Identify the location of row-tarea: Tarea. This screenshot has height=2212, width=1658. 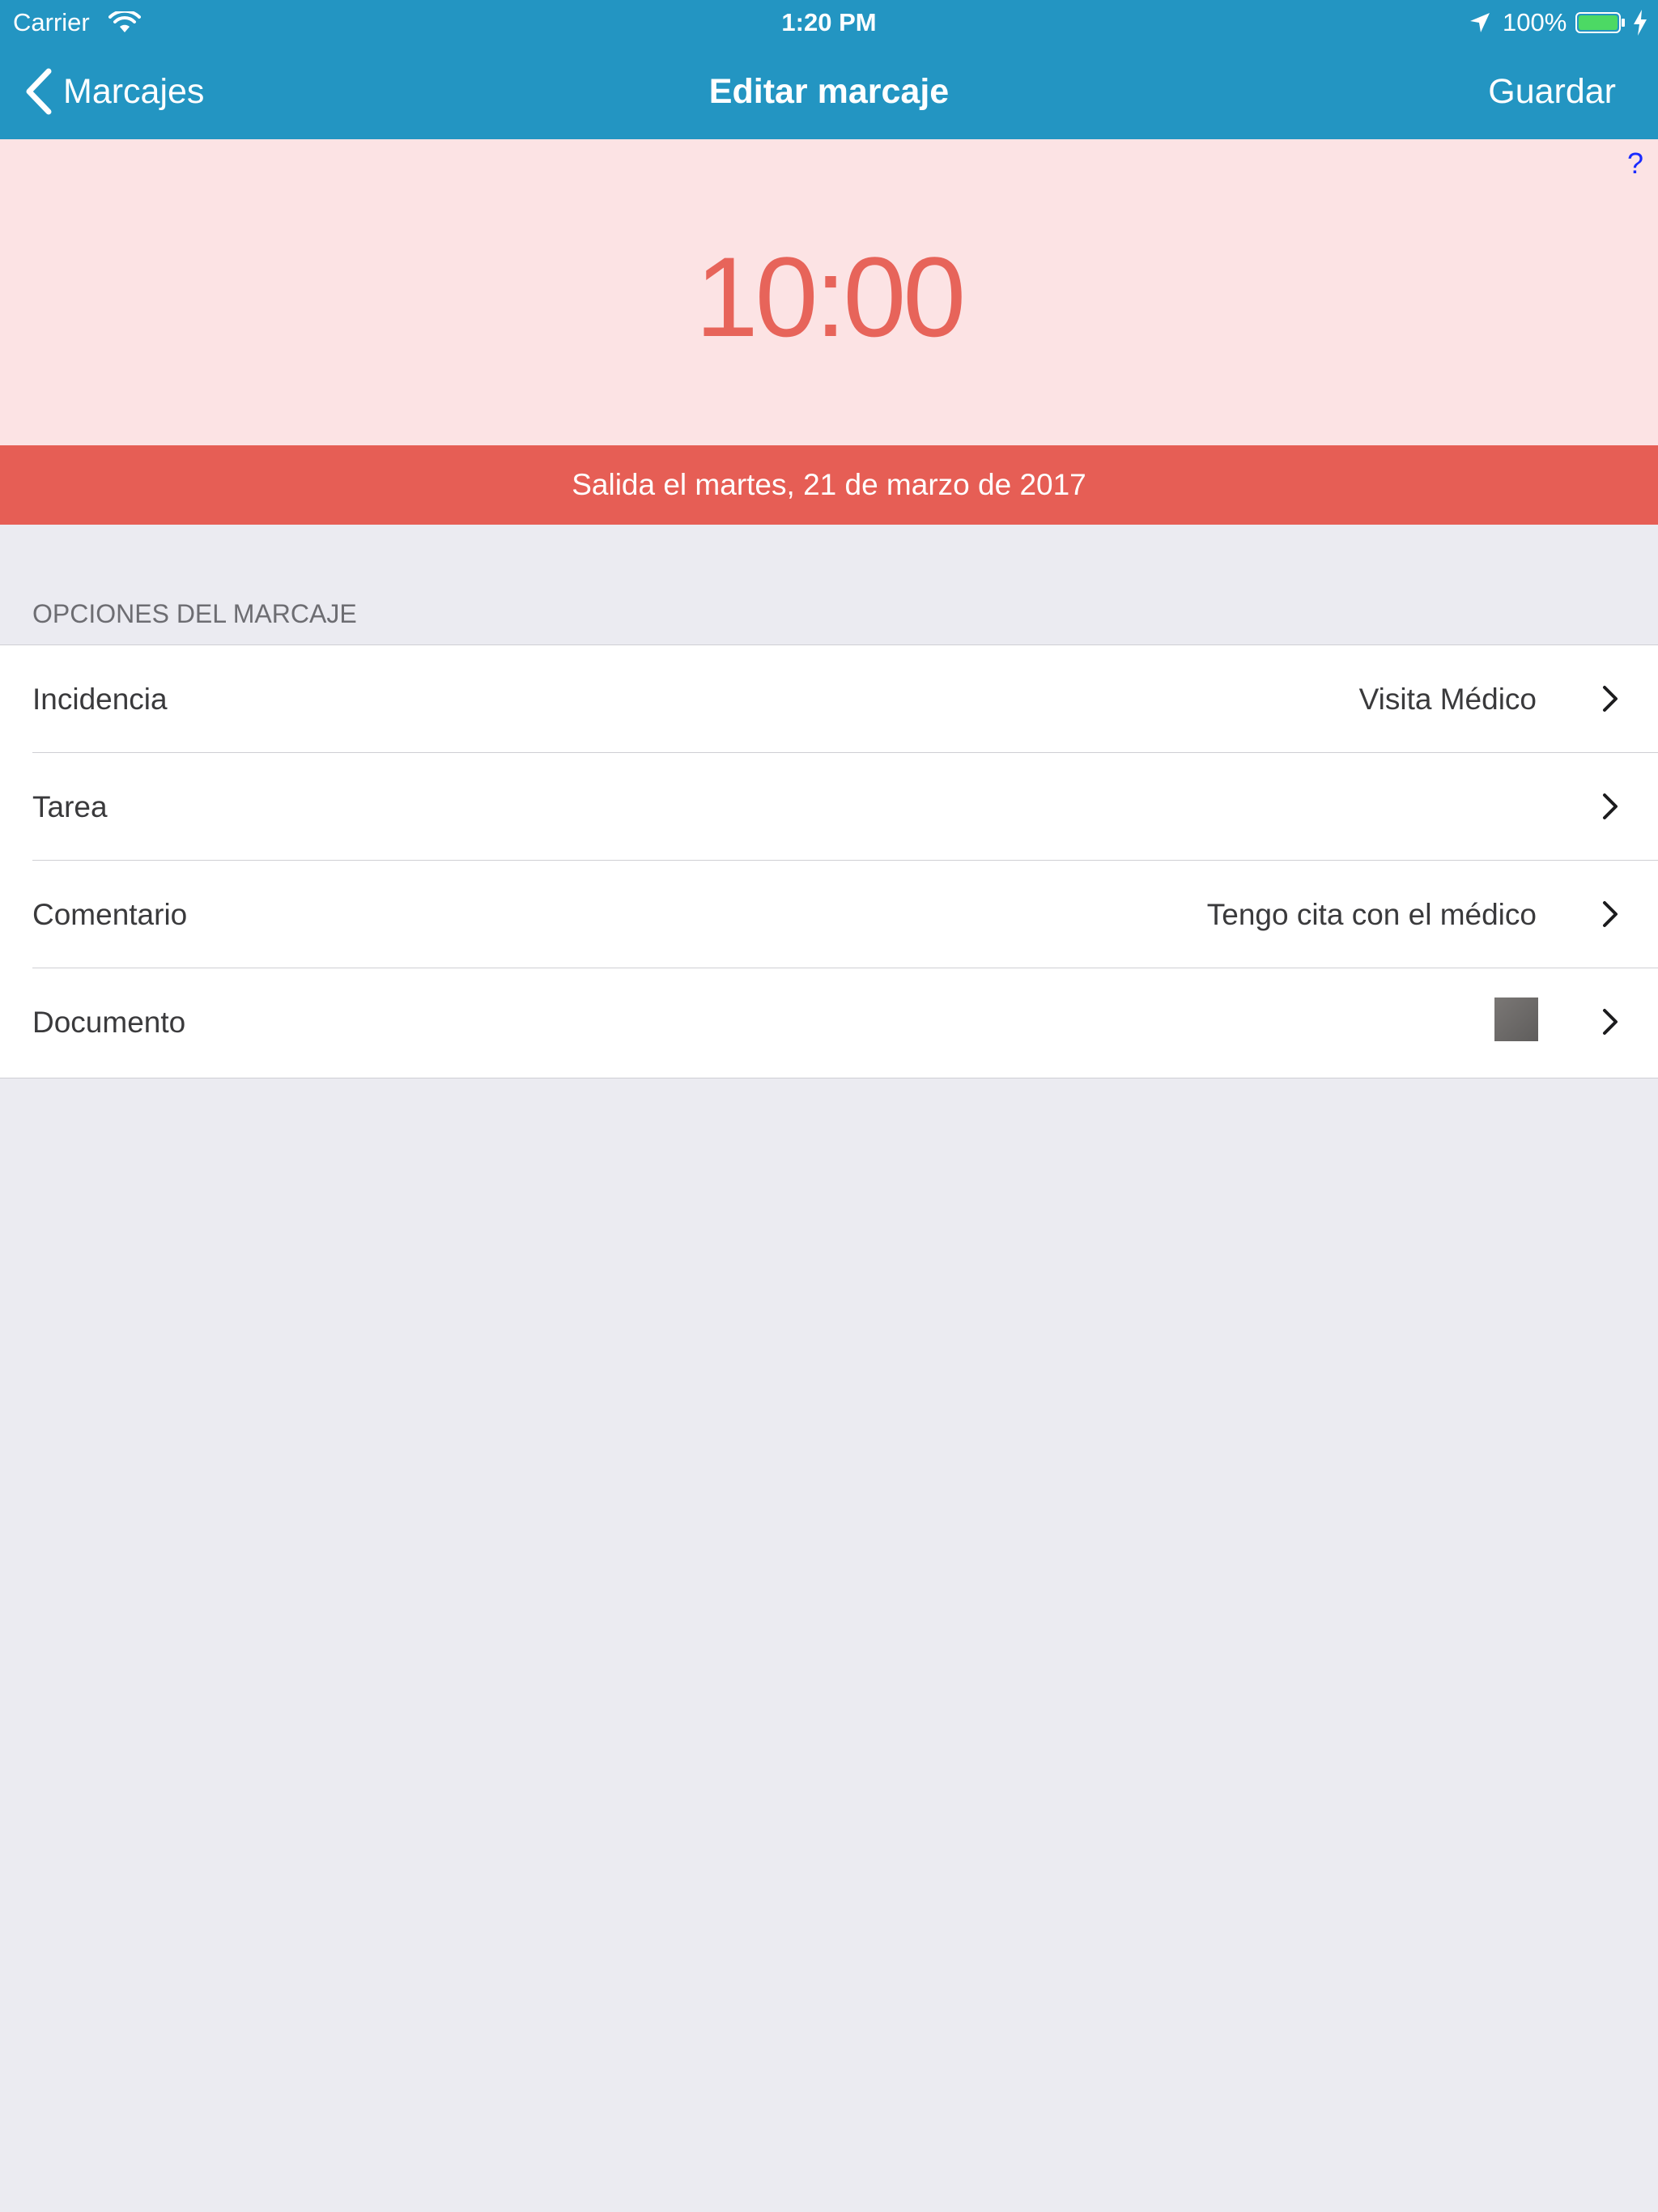
(829, 807).